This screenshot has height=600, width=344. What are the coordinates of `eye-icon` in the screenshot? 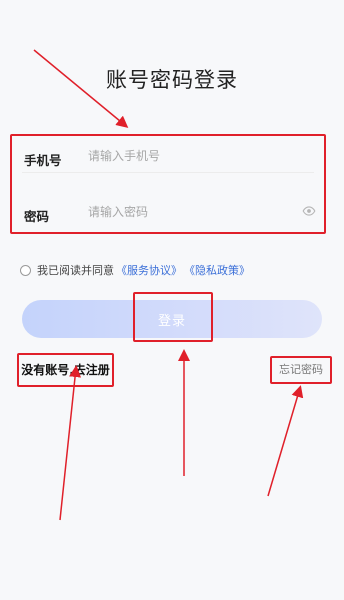 It's located at (309, 211).